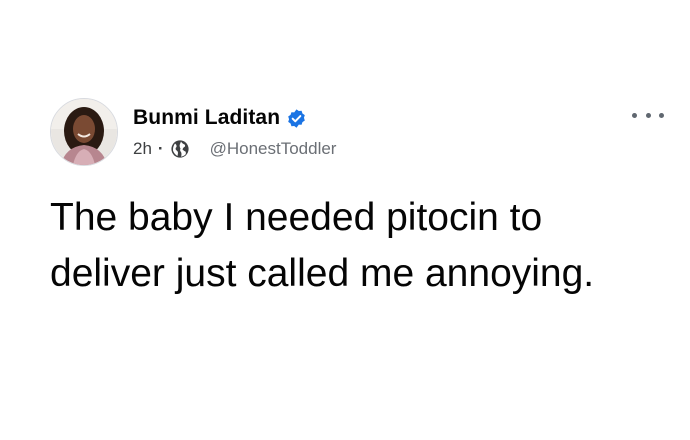 The image size is (690, 440). Describe the element at coordinates (142, 149) in the screenshot. I see `post-timestamp: 2h` at that location.